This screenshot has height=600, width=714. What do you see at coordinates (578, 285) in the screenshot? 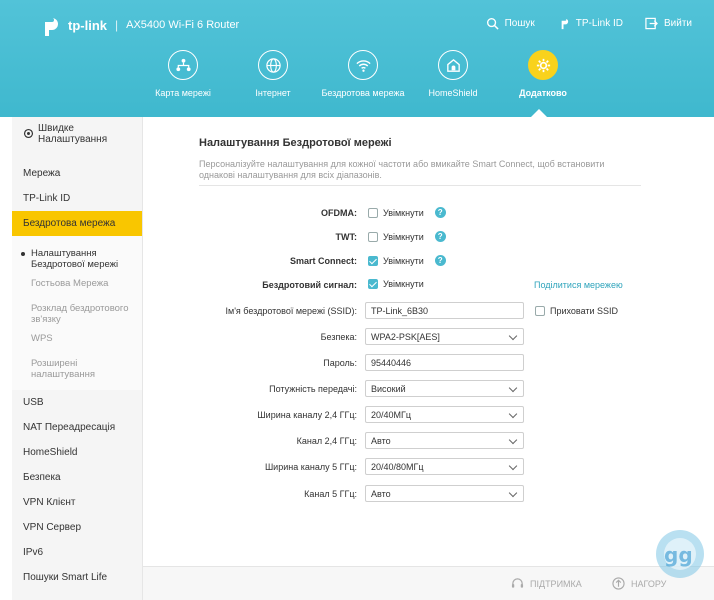
I see `share-network-link: Поділитися мережею` at bounding box center [578, 285].